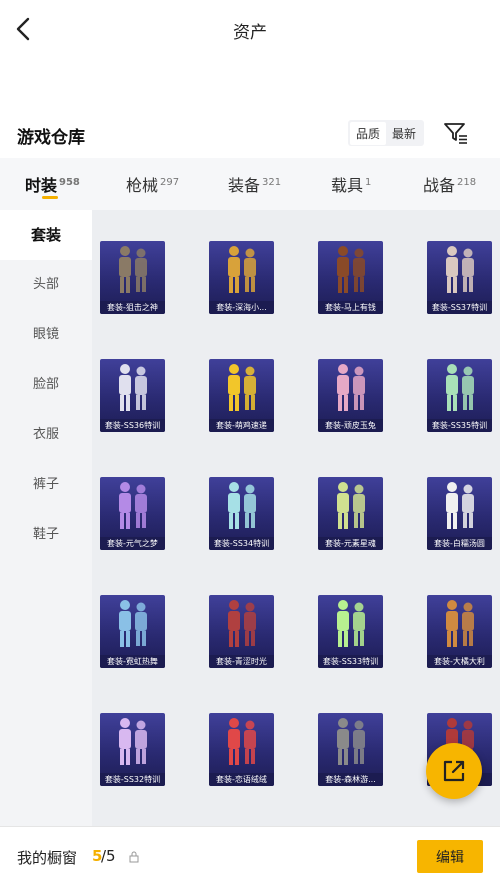 This screenshot has height=885, width=500. I want to click on tab-label: 枪械, so click(142, 185).